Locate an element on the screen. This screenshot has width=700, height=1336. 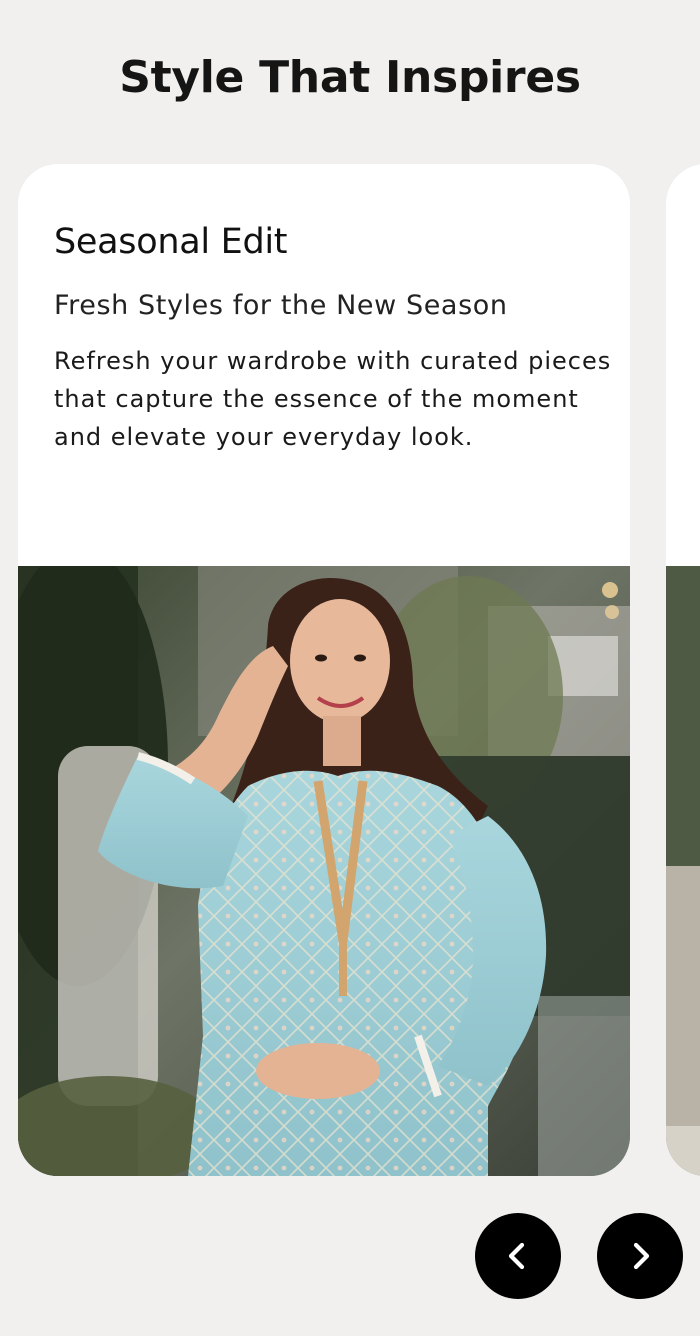
section-title: Style That Inspires is located at coordinates (350, 77).